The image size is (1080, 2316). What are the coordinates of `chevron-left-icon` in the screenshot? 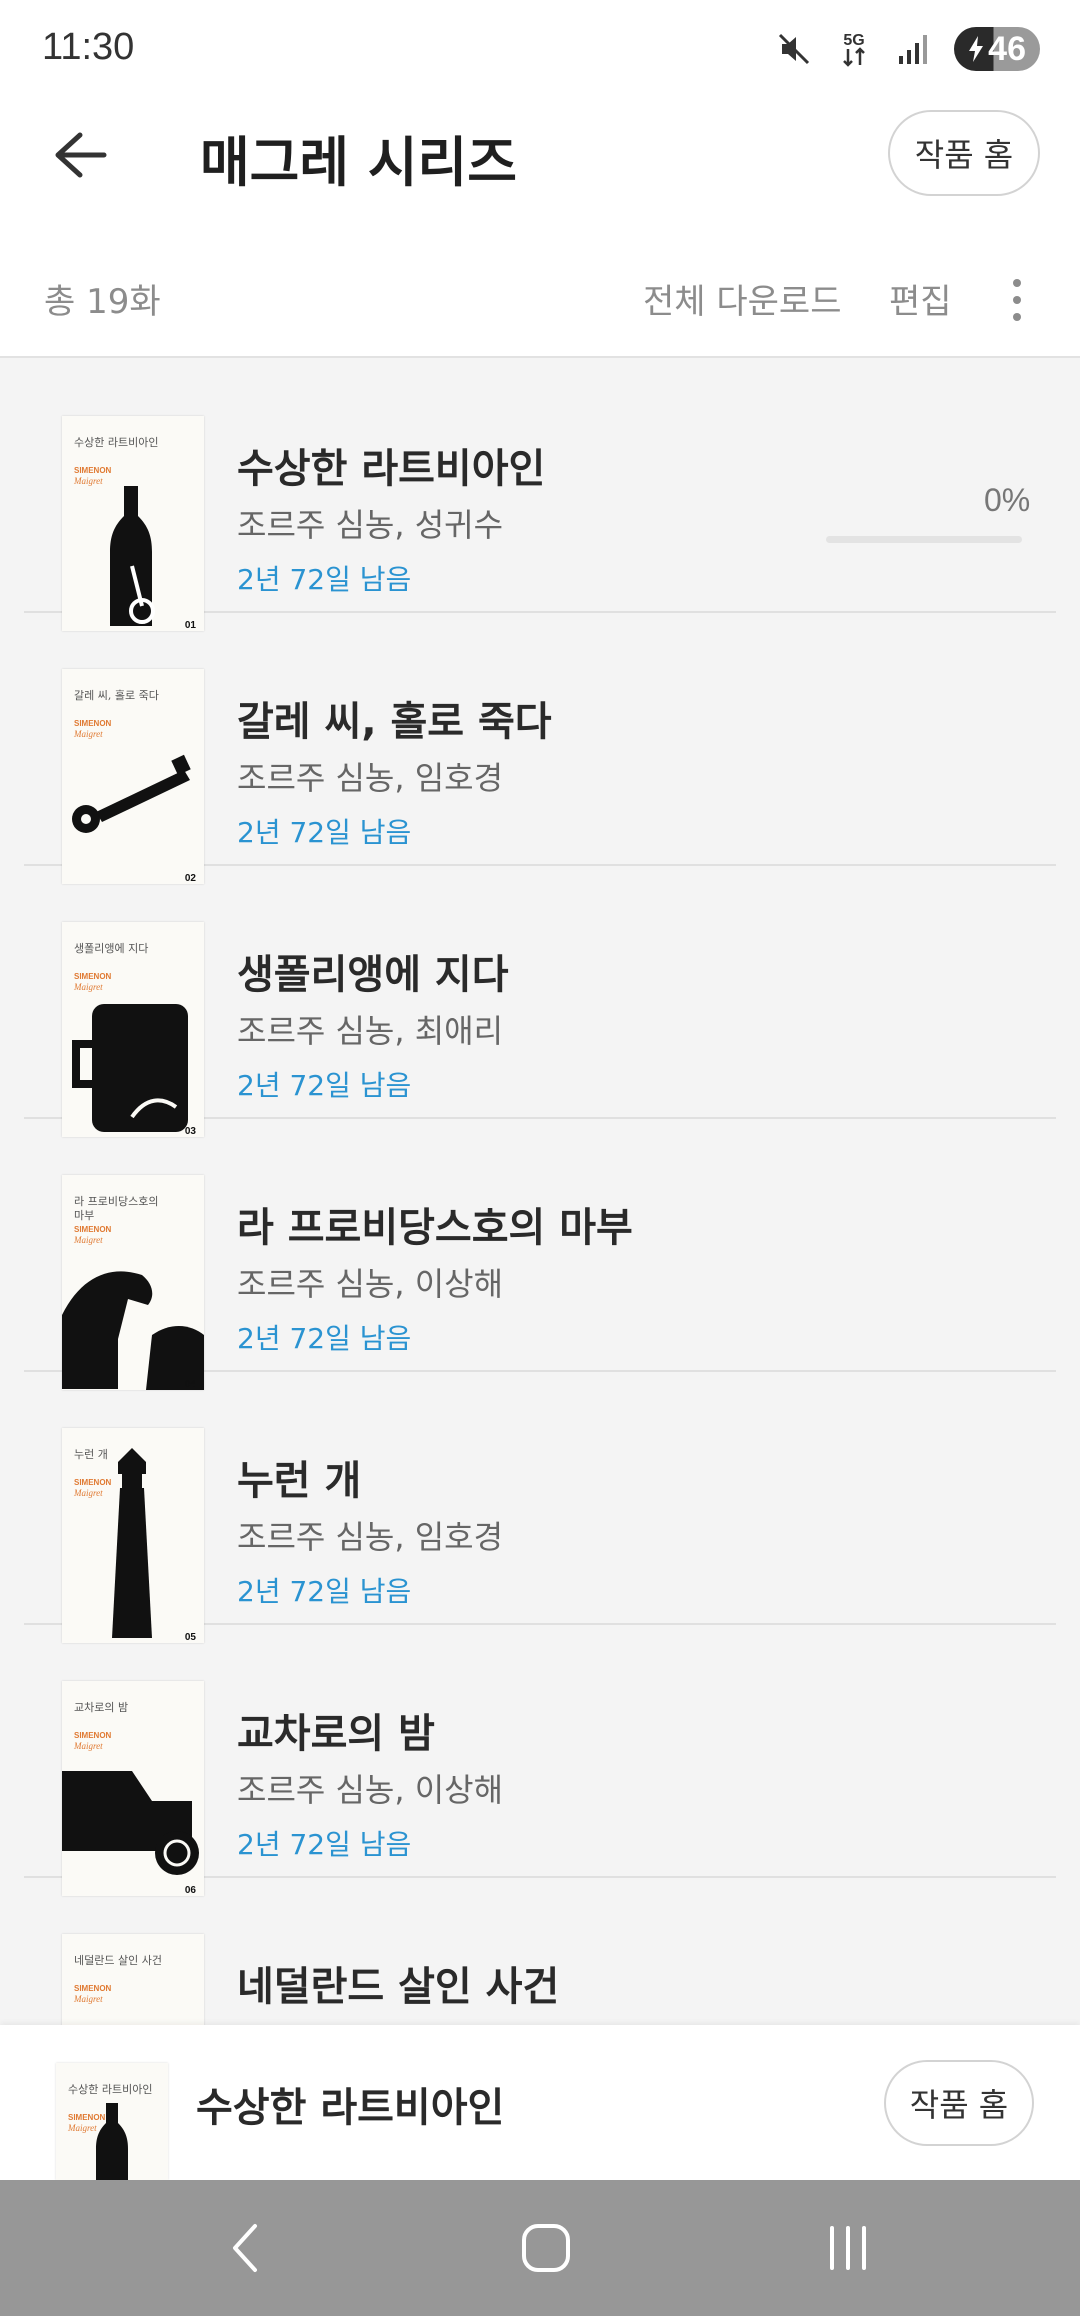 It's located at (245, 2248).